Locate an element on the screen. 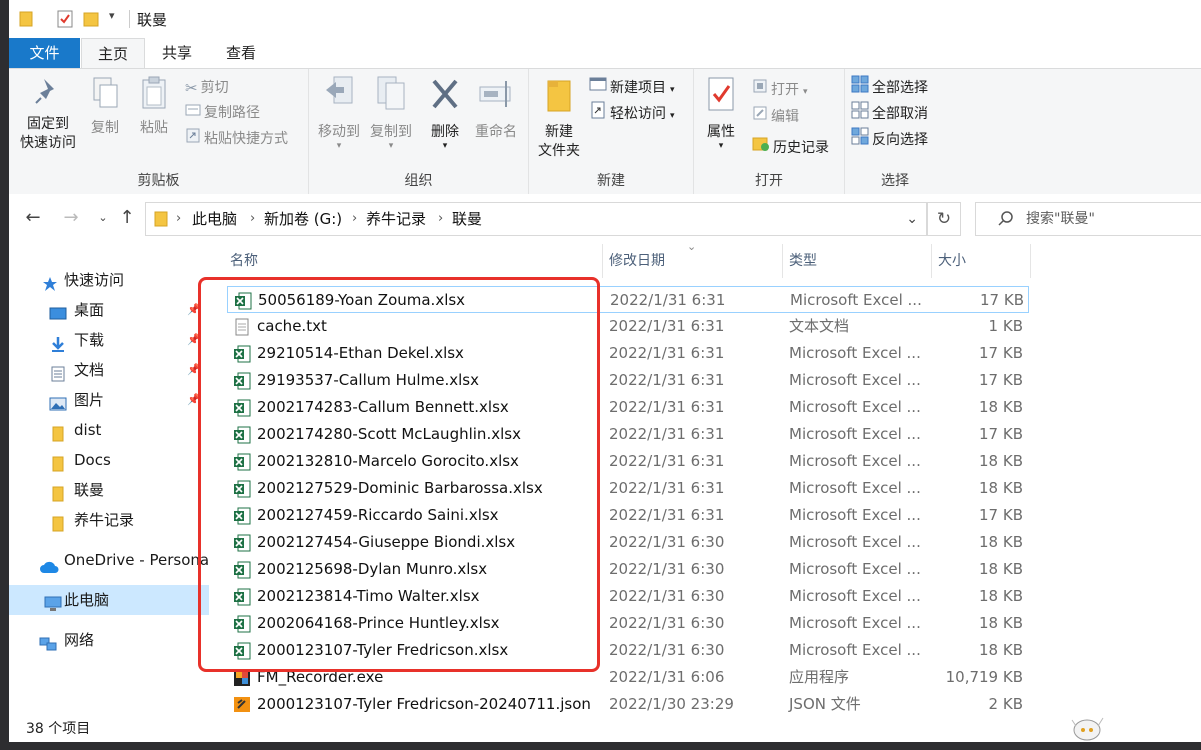 The height and width of the screenshot is (750, 1201). copy-path-button: 复制路径 is located at coordinates (222, 113).